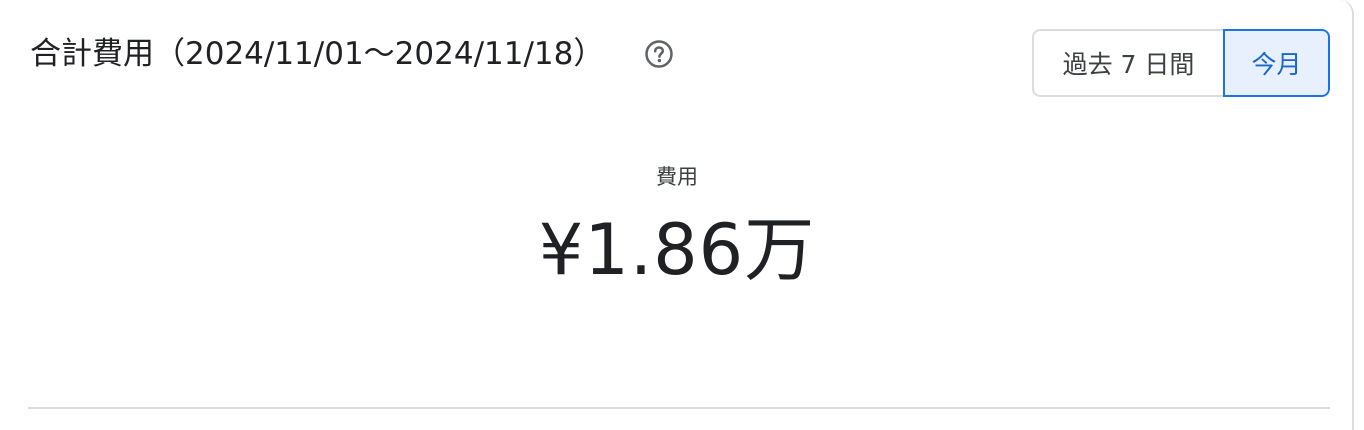  I want to click on help-icon, so click(659, 54).